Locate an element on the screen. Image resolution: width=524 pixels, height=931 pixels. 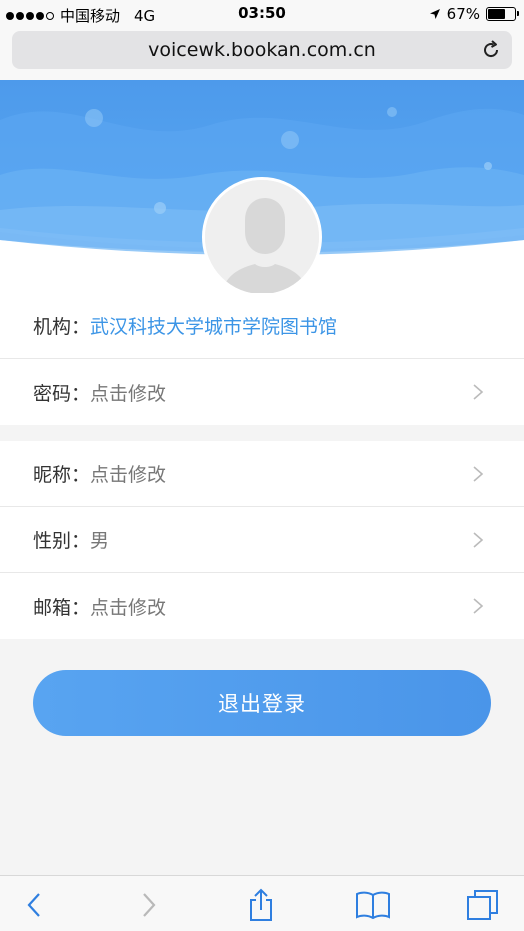
battery-icon is located at coordinates (502, 14).